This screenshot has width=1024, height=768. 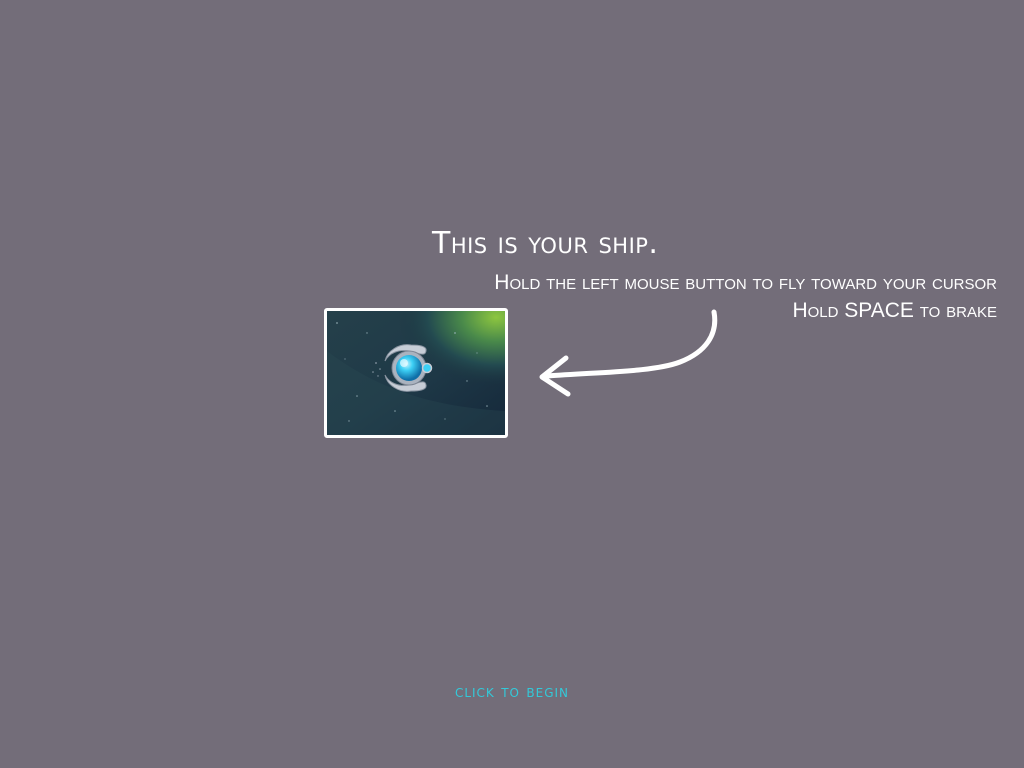 What do you see at coordinates (512, 692) in the screenshot?
I see `click-to-begin-button: CLICK TO BEGIN` at bounding box center [512, 692].